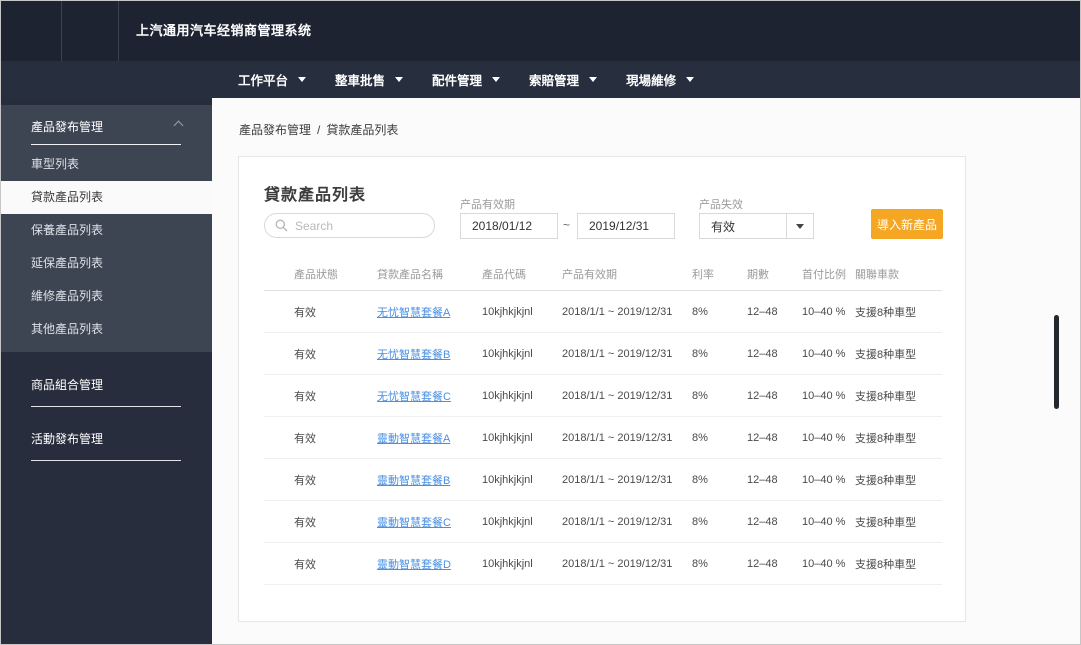 The width and height of the screenshot is (1081, 645). What do you see at coordinates (554, 81) in the screenshot?
I see `nav-menu-label: 索賠管理` at bounding box center [554, 81].